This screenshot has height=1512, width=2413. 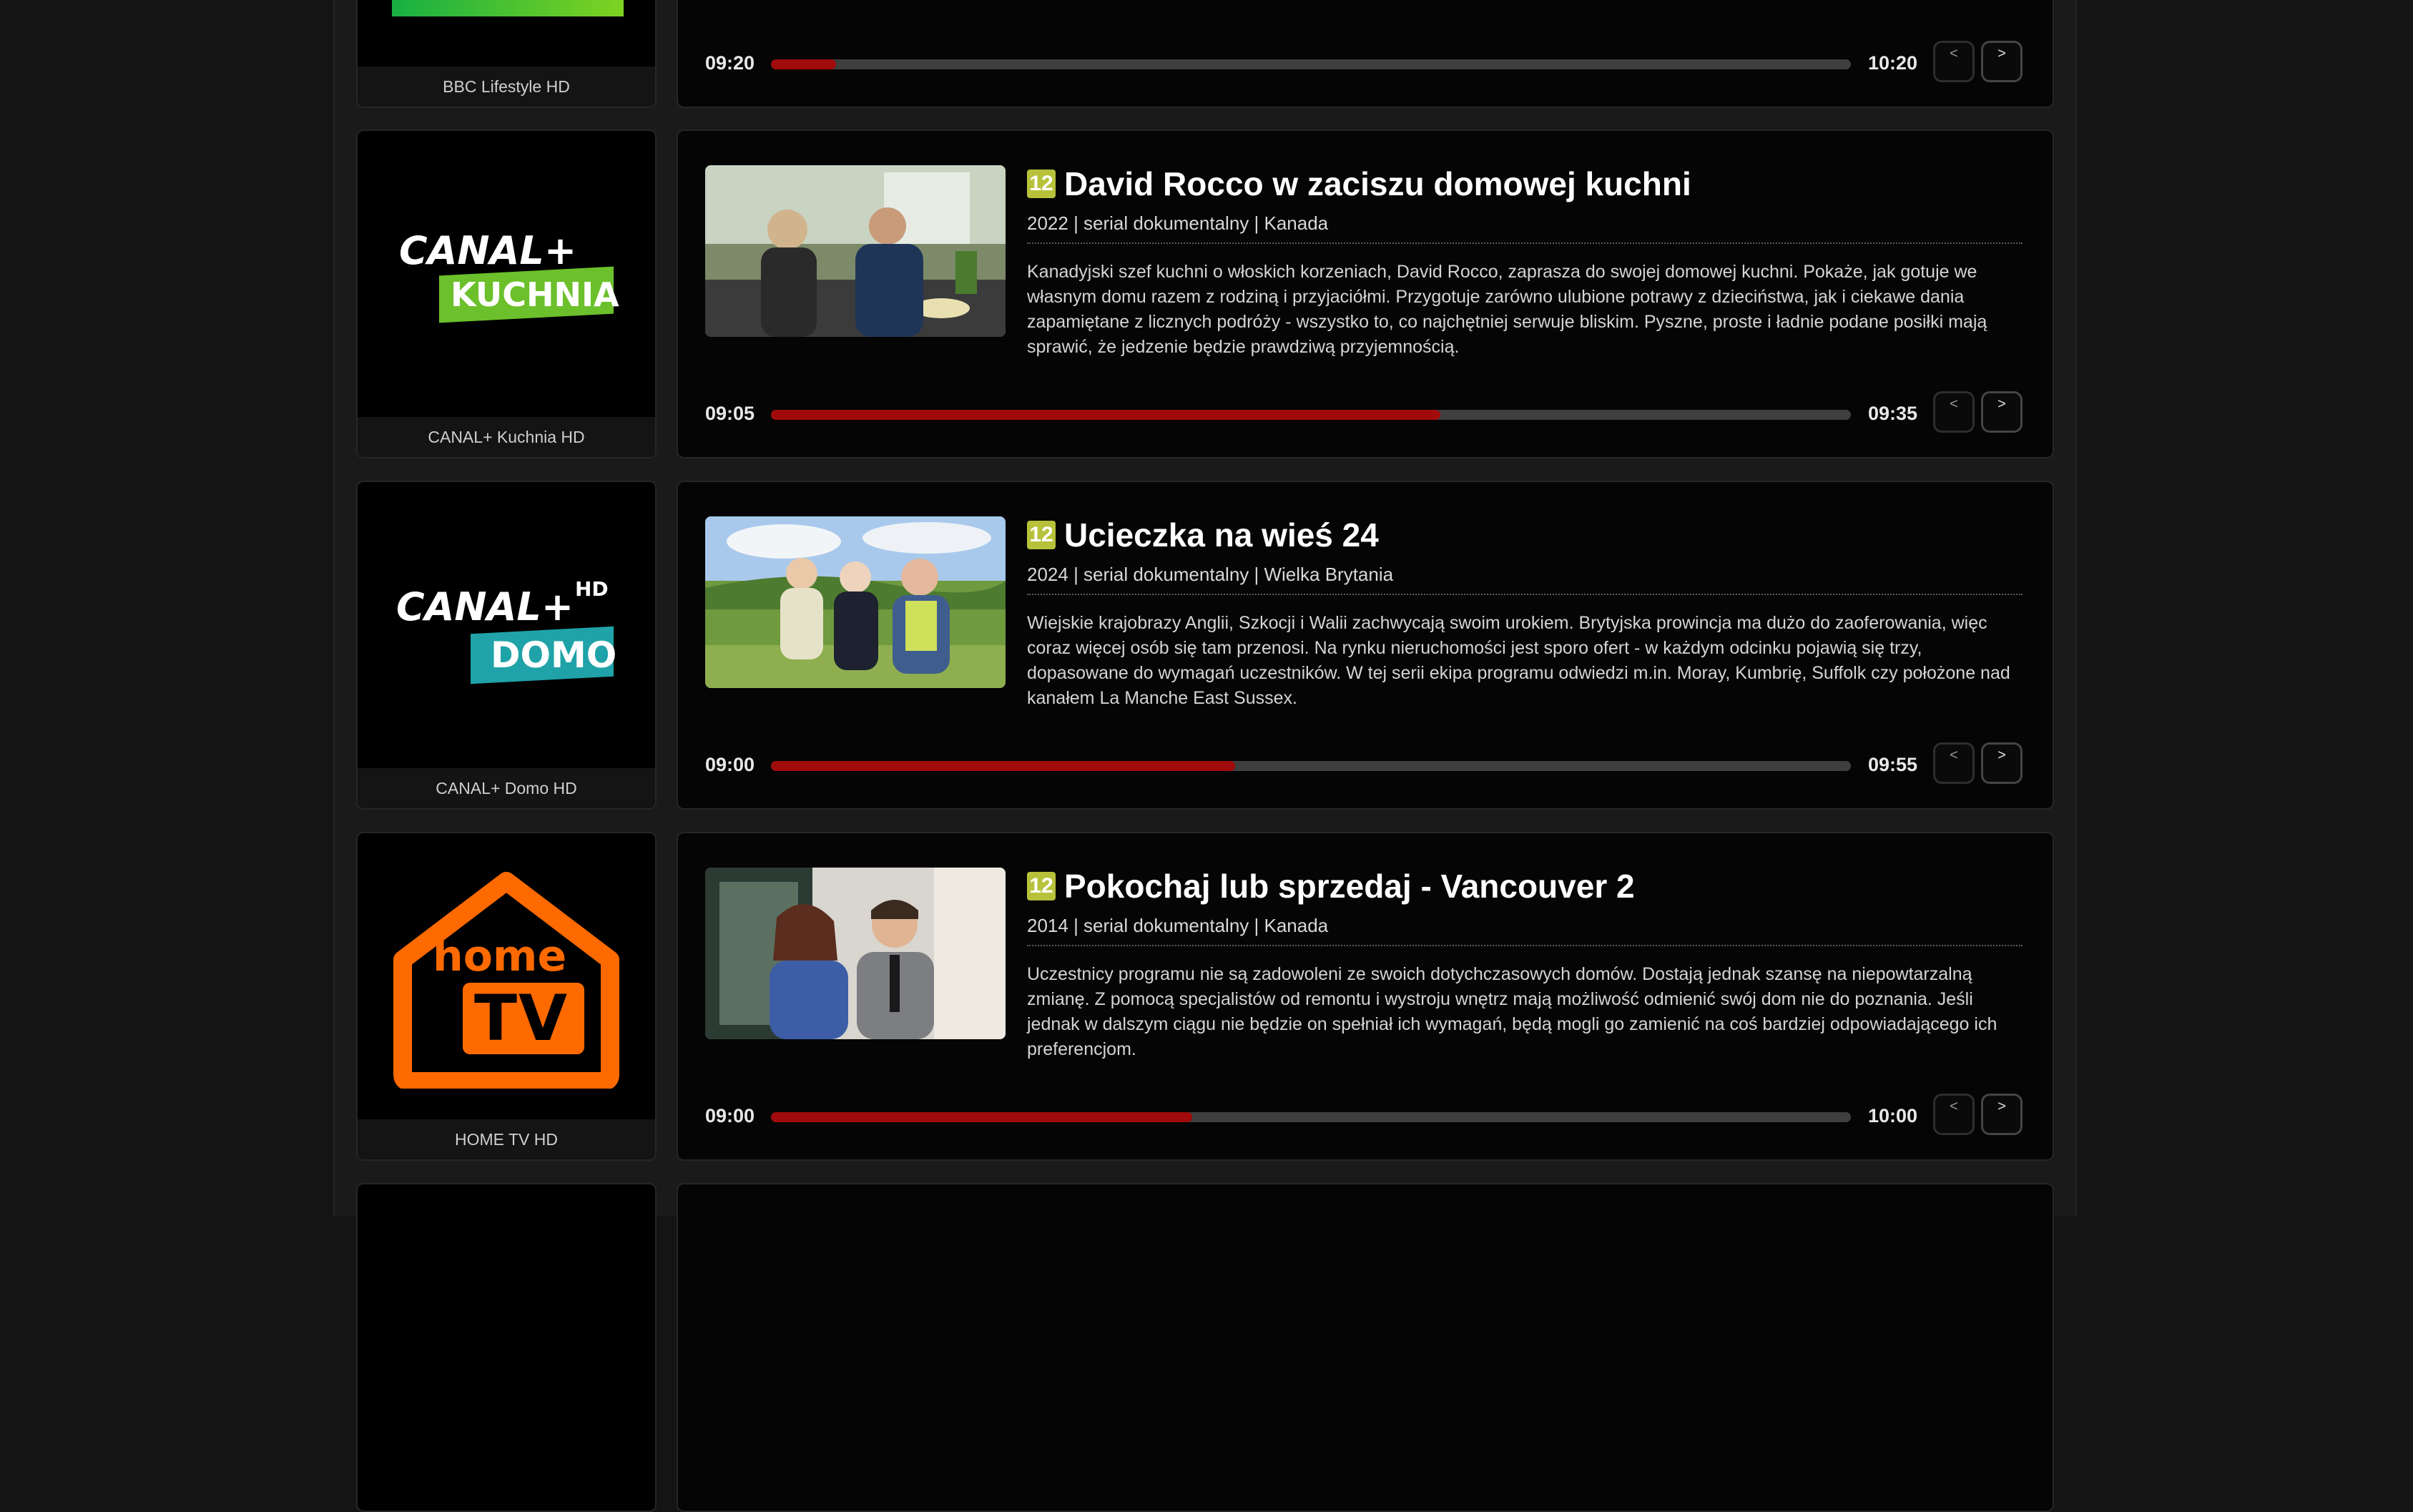 I want to click on home-tv-logo: home TV, so click(x=506, y=977).